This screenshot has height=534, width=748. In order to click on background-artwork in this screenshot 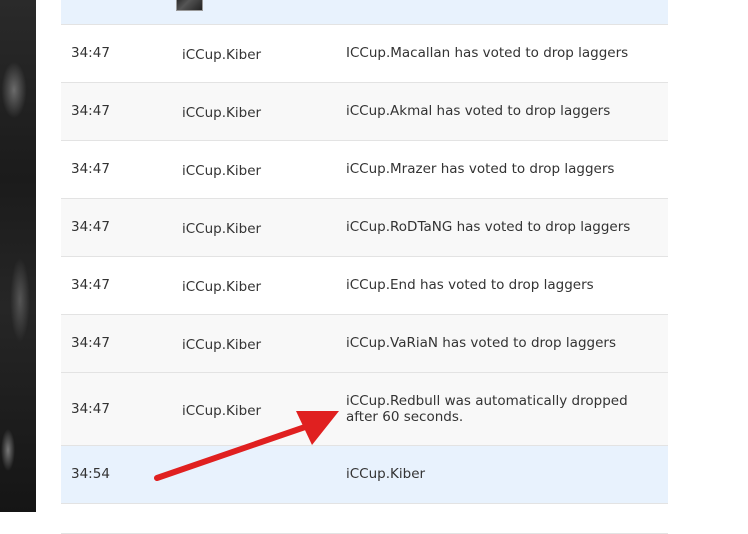, I will do `click(18, 256)`.